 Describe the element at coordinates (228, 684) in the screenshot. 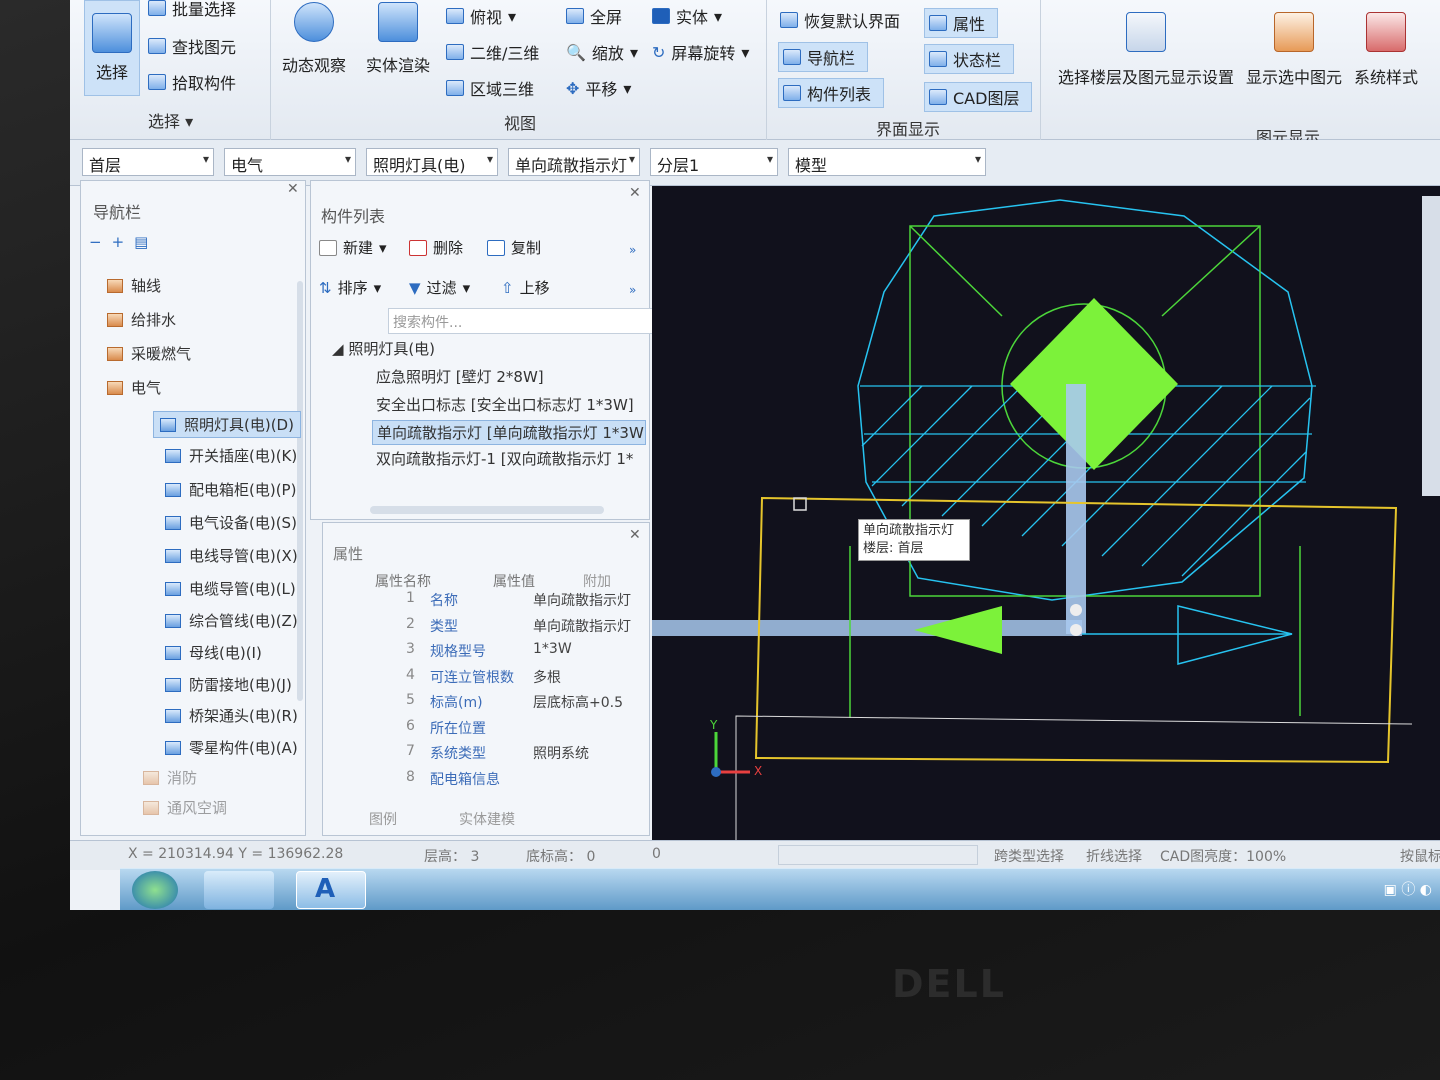

I see `nav-item: 防雷接地(电)(J)` at that location.